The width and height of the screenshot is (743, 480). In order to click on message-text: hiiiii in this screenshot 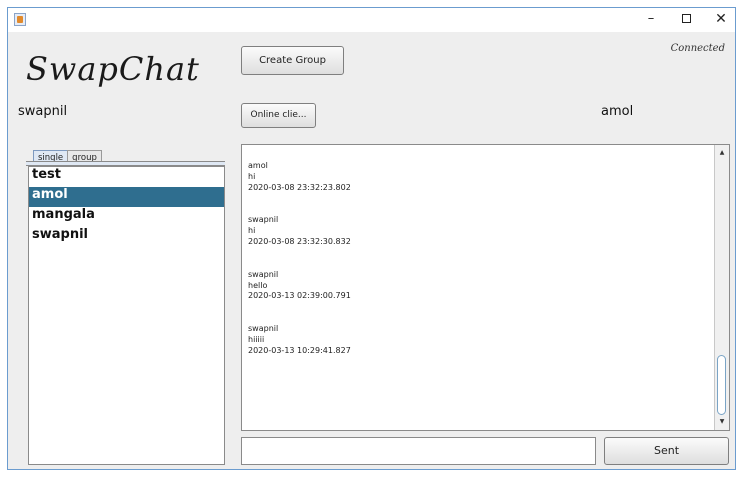, I will do `click(256, 339)`.